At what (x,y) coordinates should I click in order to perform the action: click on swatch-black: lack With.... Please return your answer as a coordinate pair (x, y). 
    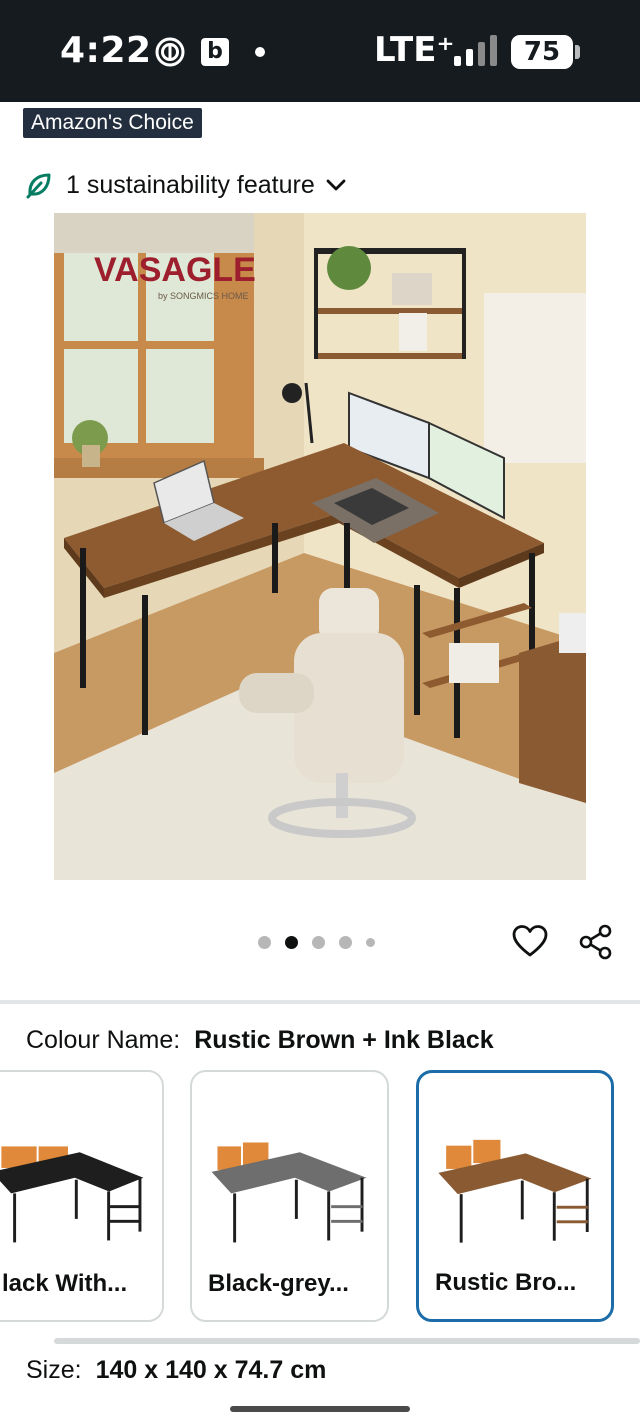
    Looking at the image, I should click on (82, 1196).